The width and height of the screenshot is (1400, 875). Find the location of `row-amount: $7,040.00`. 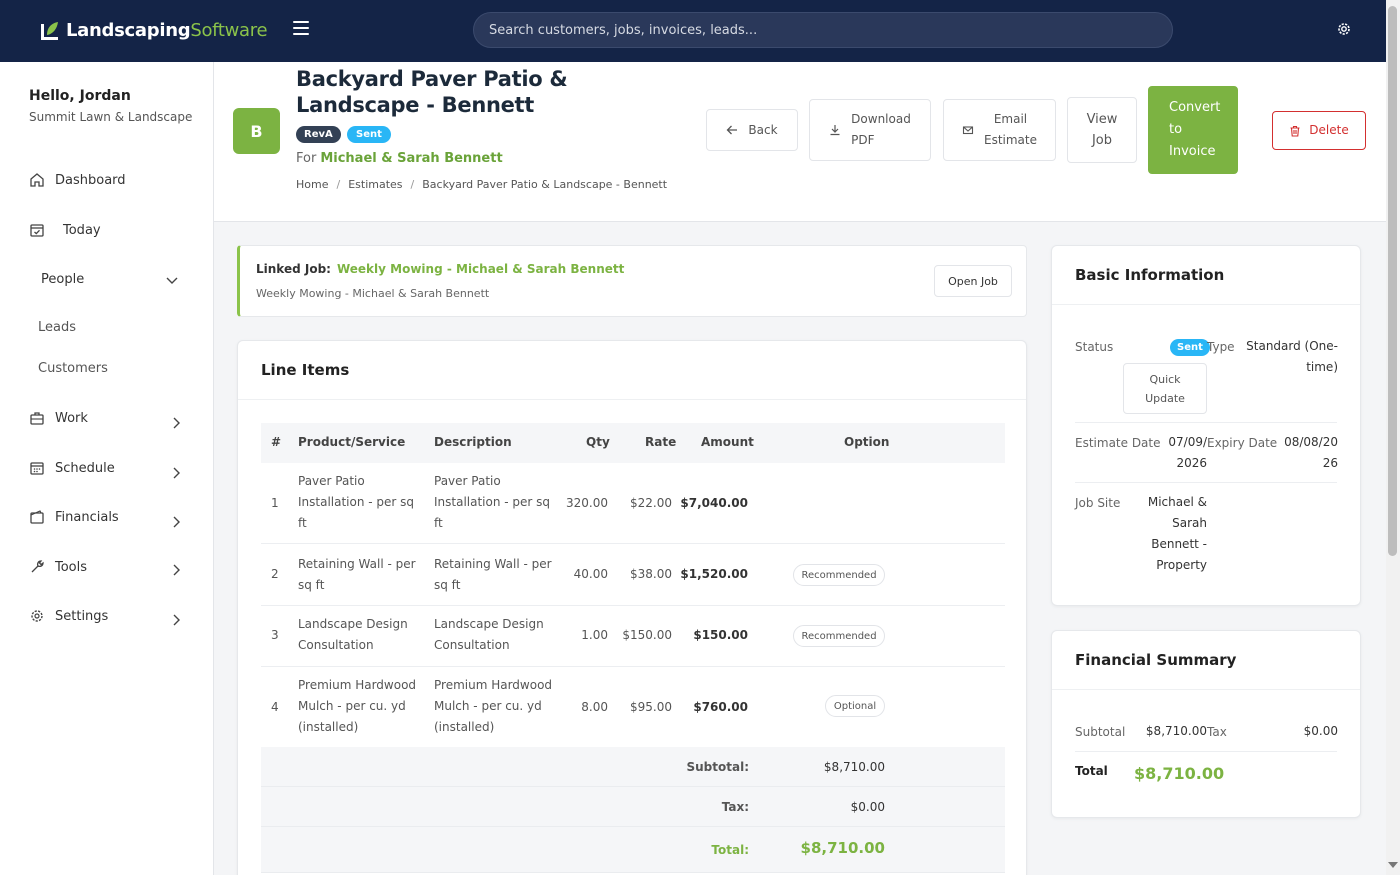

row-amount: $7,040.00 is located at coordinates (714, 503).